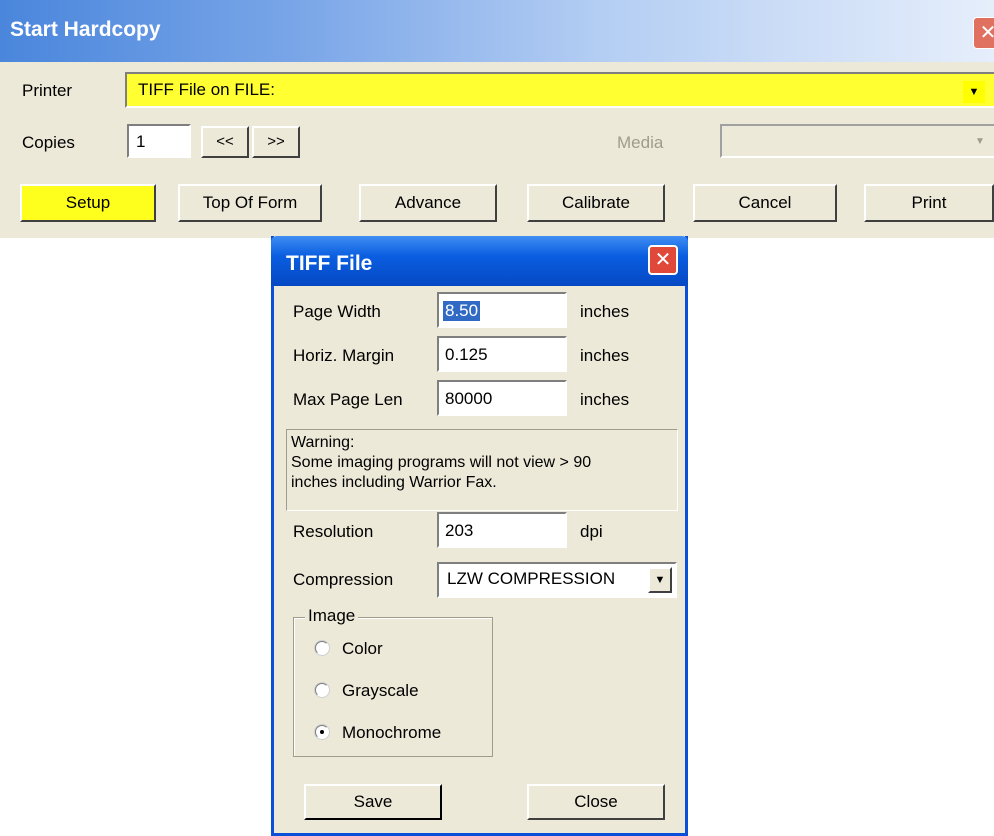  What do you see at coordinates (141, 141) in the screenshot?
I see `copies-input-value: 1` at bounding box center [141, 141].